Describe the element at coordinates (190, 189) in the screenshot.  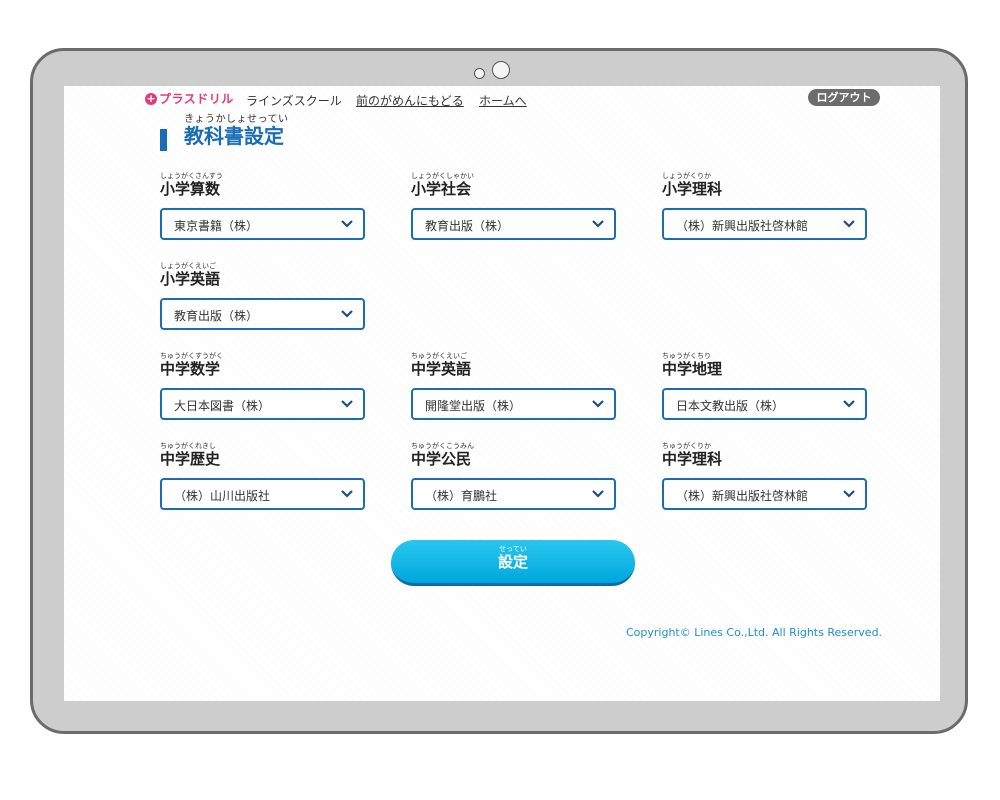
I see `field-label: 小学算数` at that location.